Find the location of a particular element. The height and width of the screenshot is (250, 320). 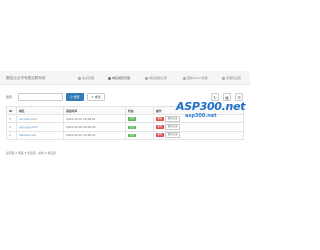

column-header-domain: 域名 is located at coordinates (40, 110).